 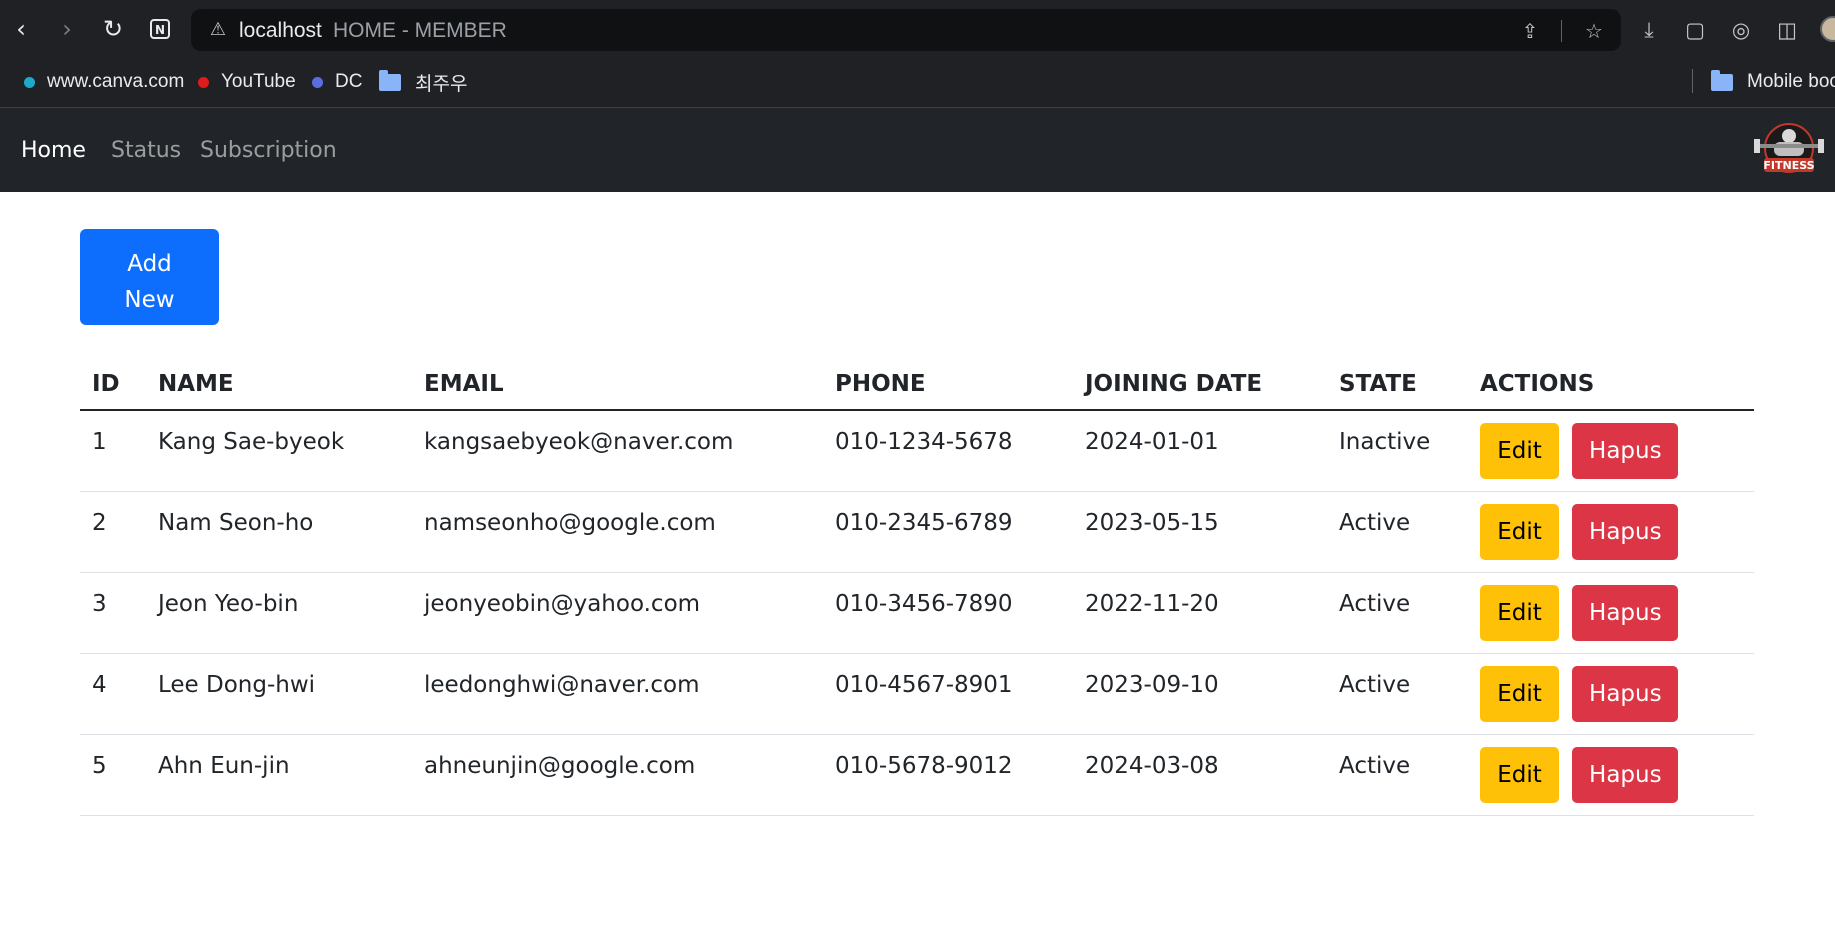 I want to click on bookmark-folder: 최주우, so click(x=423, y=82).